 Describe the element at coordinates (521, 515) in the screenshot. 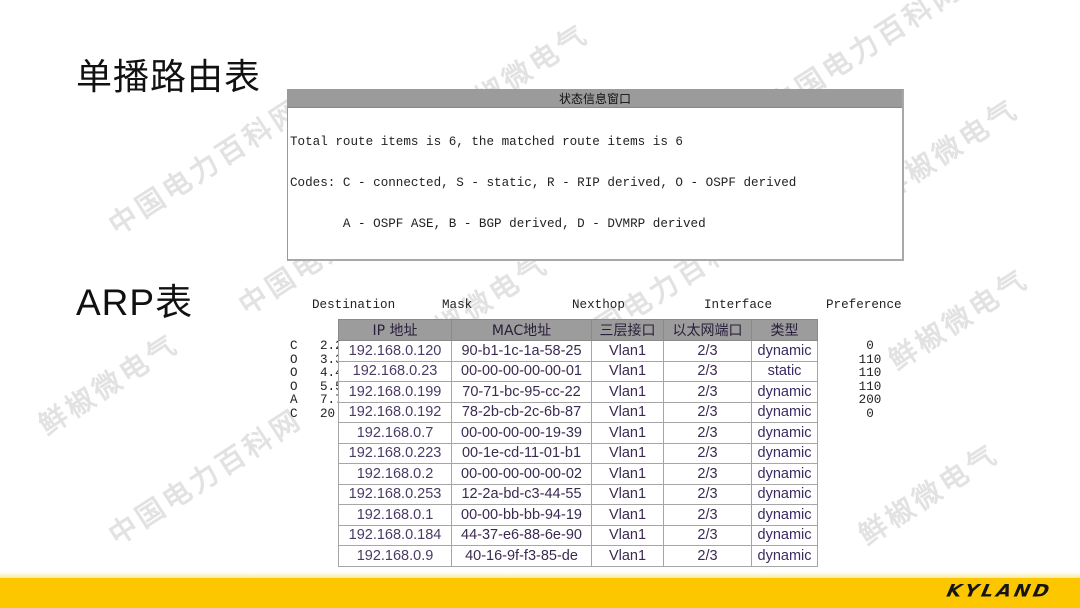

I see `arp-mac: 00-00-bb-bb-94-19` at that location.